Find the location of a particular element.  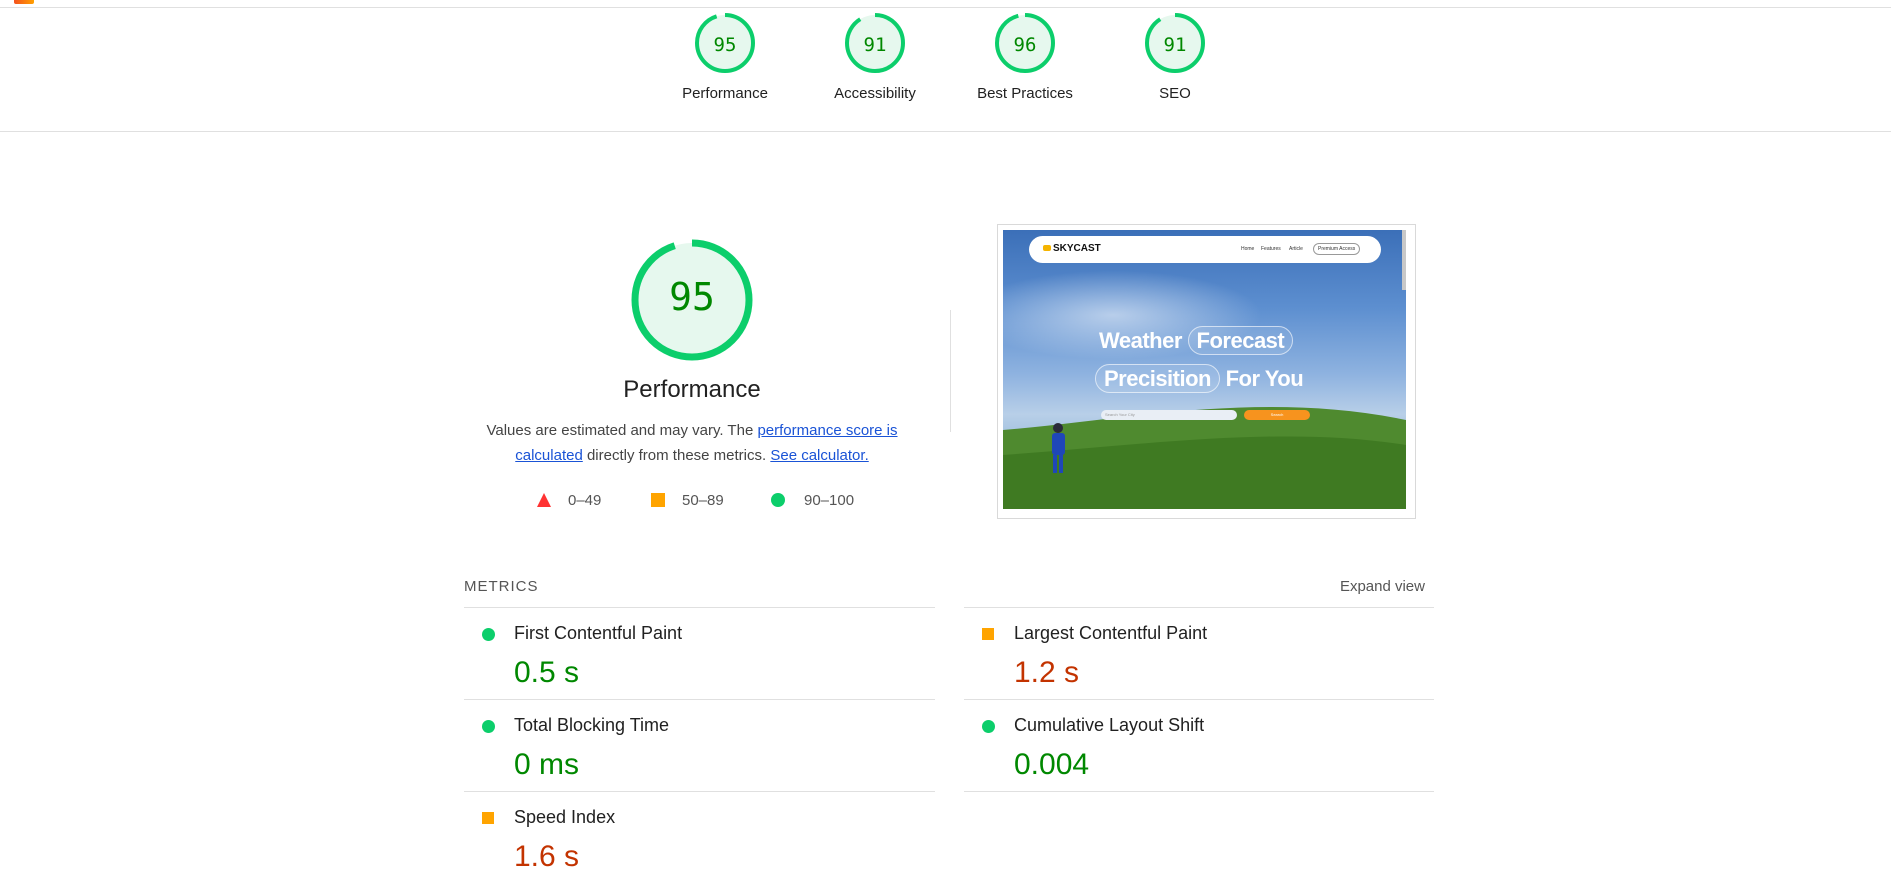

metric-name: Total Blocking Time is located at coordinates (592, 725).